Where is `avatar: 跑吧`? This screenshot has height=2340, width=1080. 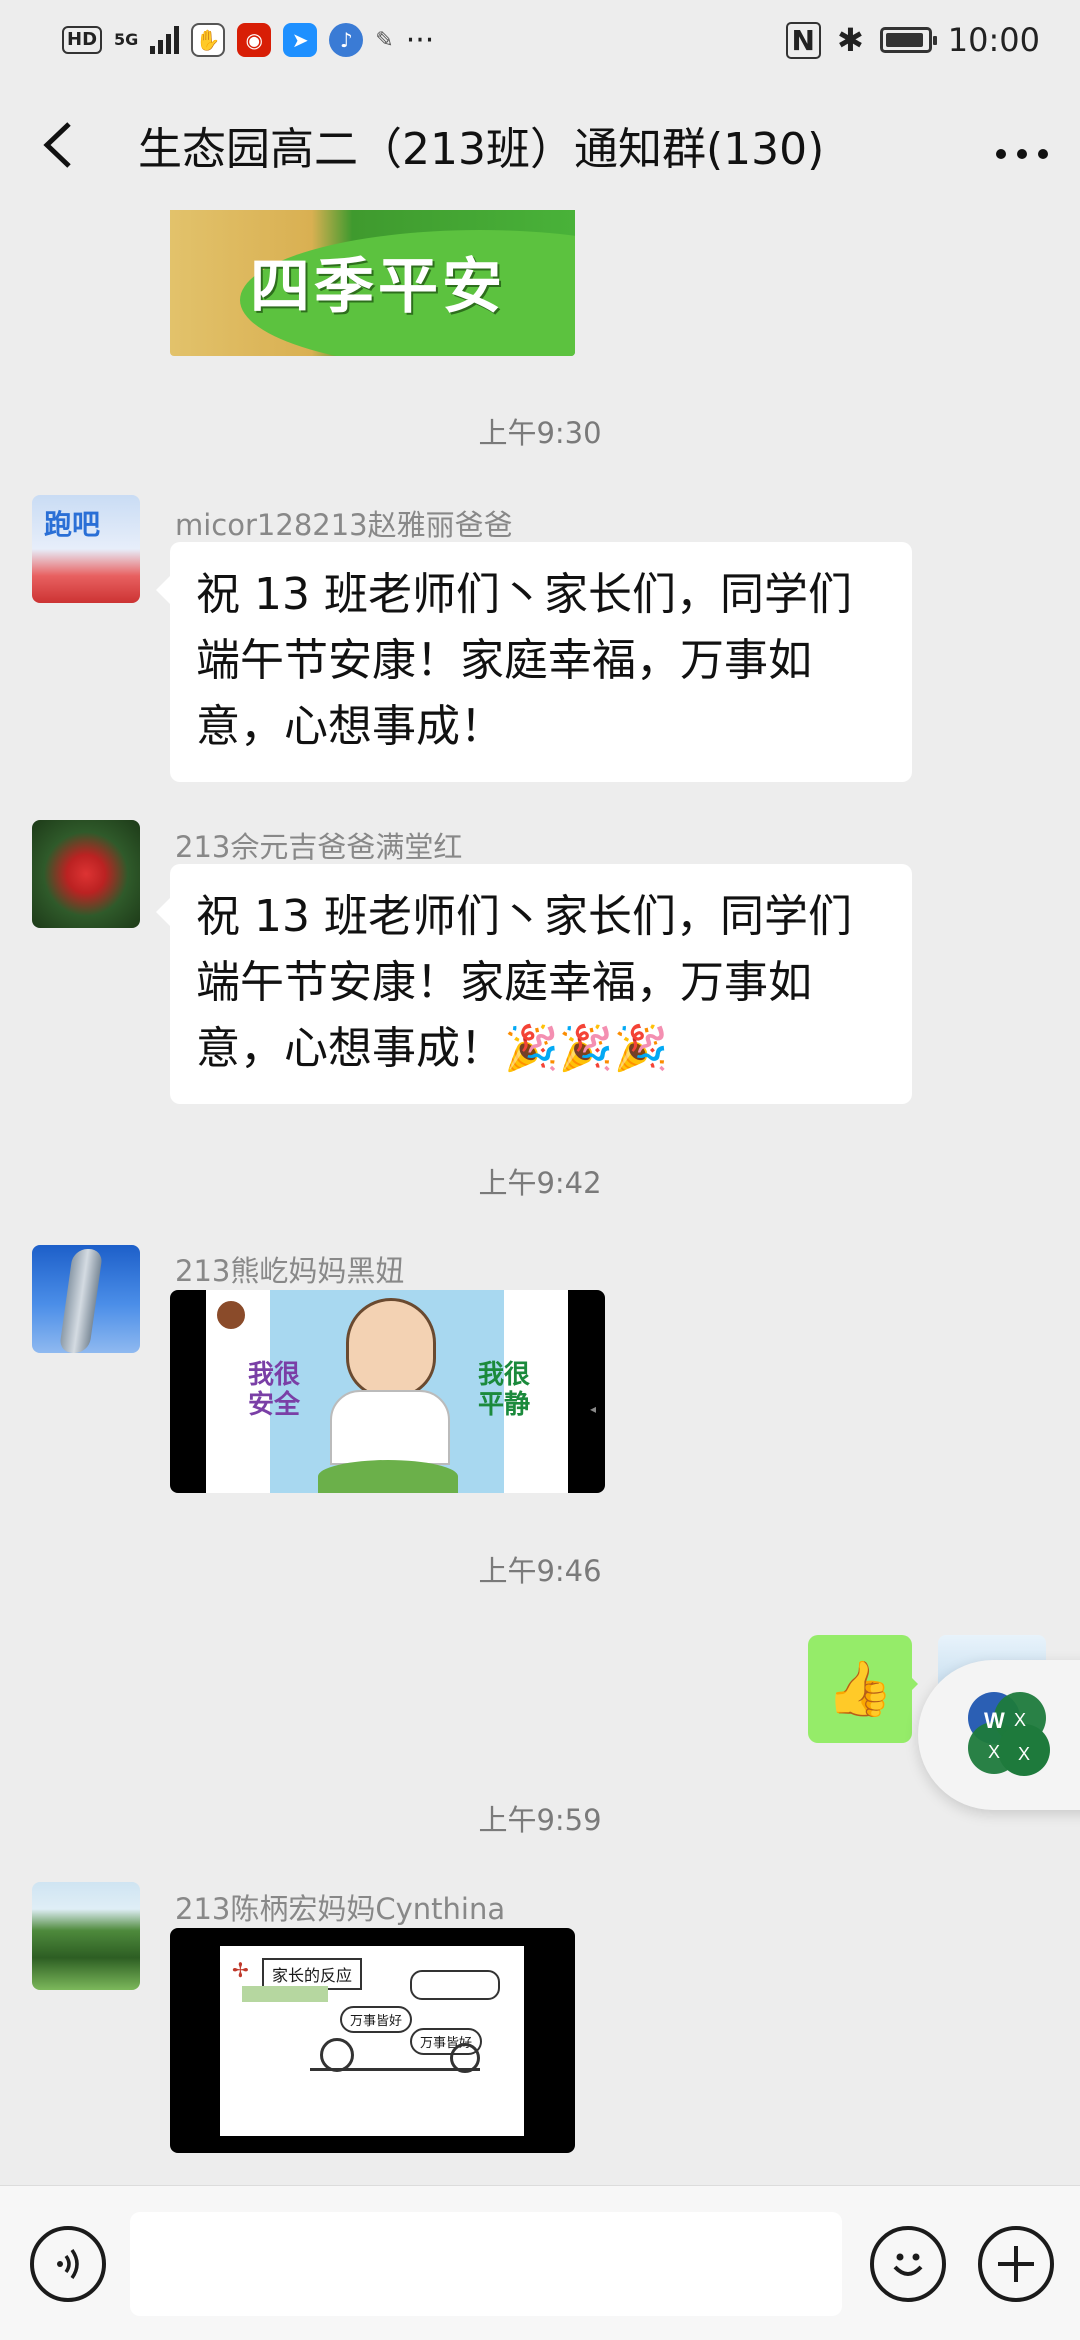 avatar: 跑吧 is located at coordinates (86, 549).